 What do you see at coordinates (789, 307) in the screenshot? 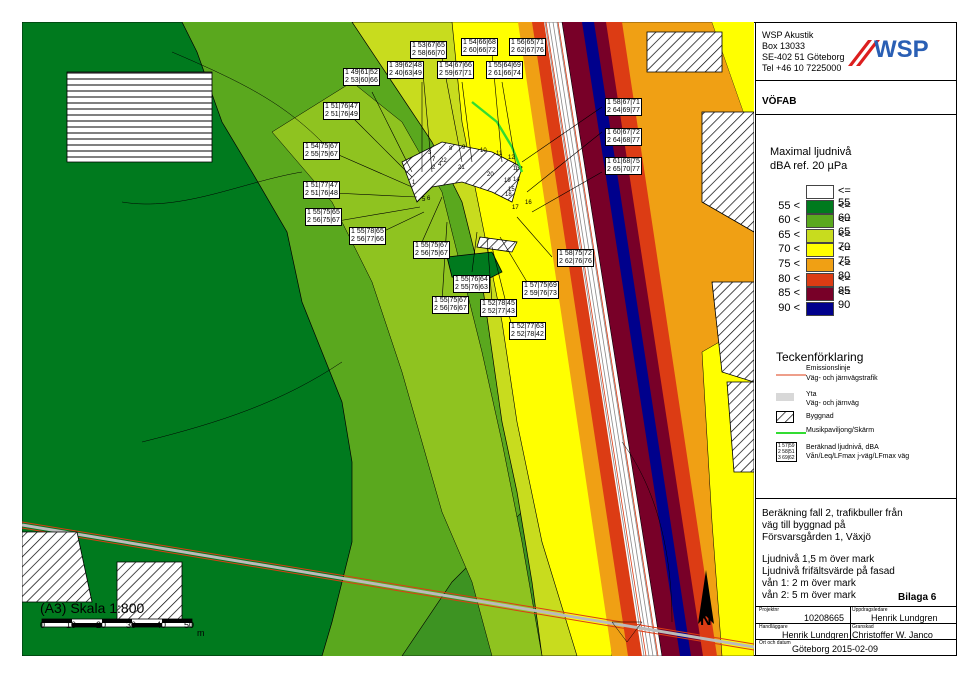
I see `legend-class-lower: 90 <` at bounding box center [789, 307].